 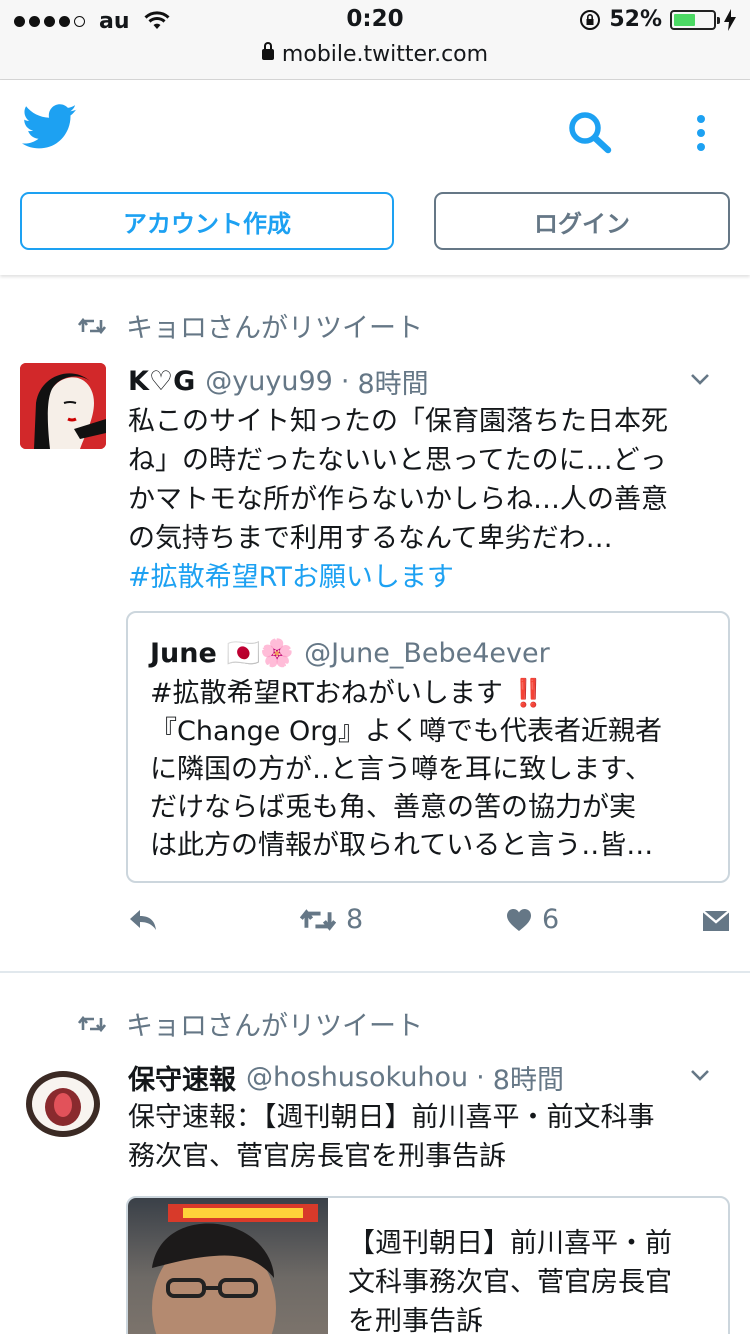 I want to click on tweet-text-line: ね」の時だったないいと思ってたのに…どっ, so click(x=397, y=460).